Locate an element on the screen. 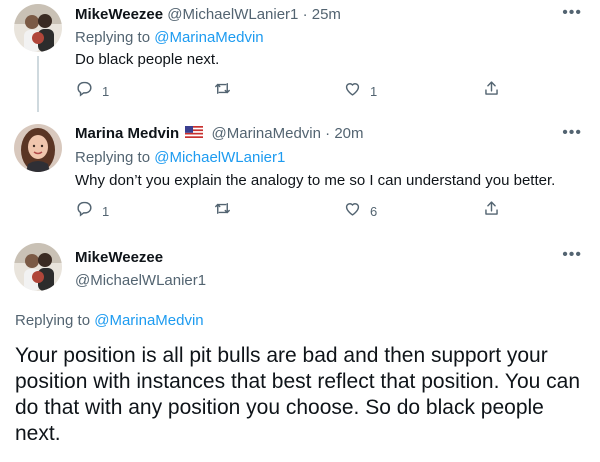 The height and width of the screenshot is (462, 600). like-button: 1 is located at coordinates (360, 91).